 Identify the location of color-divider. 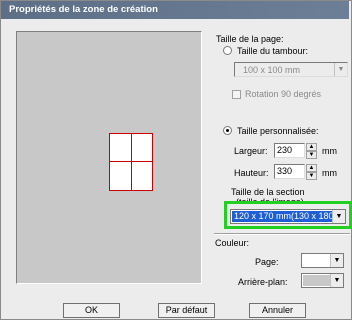
(282, 234).